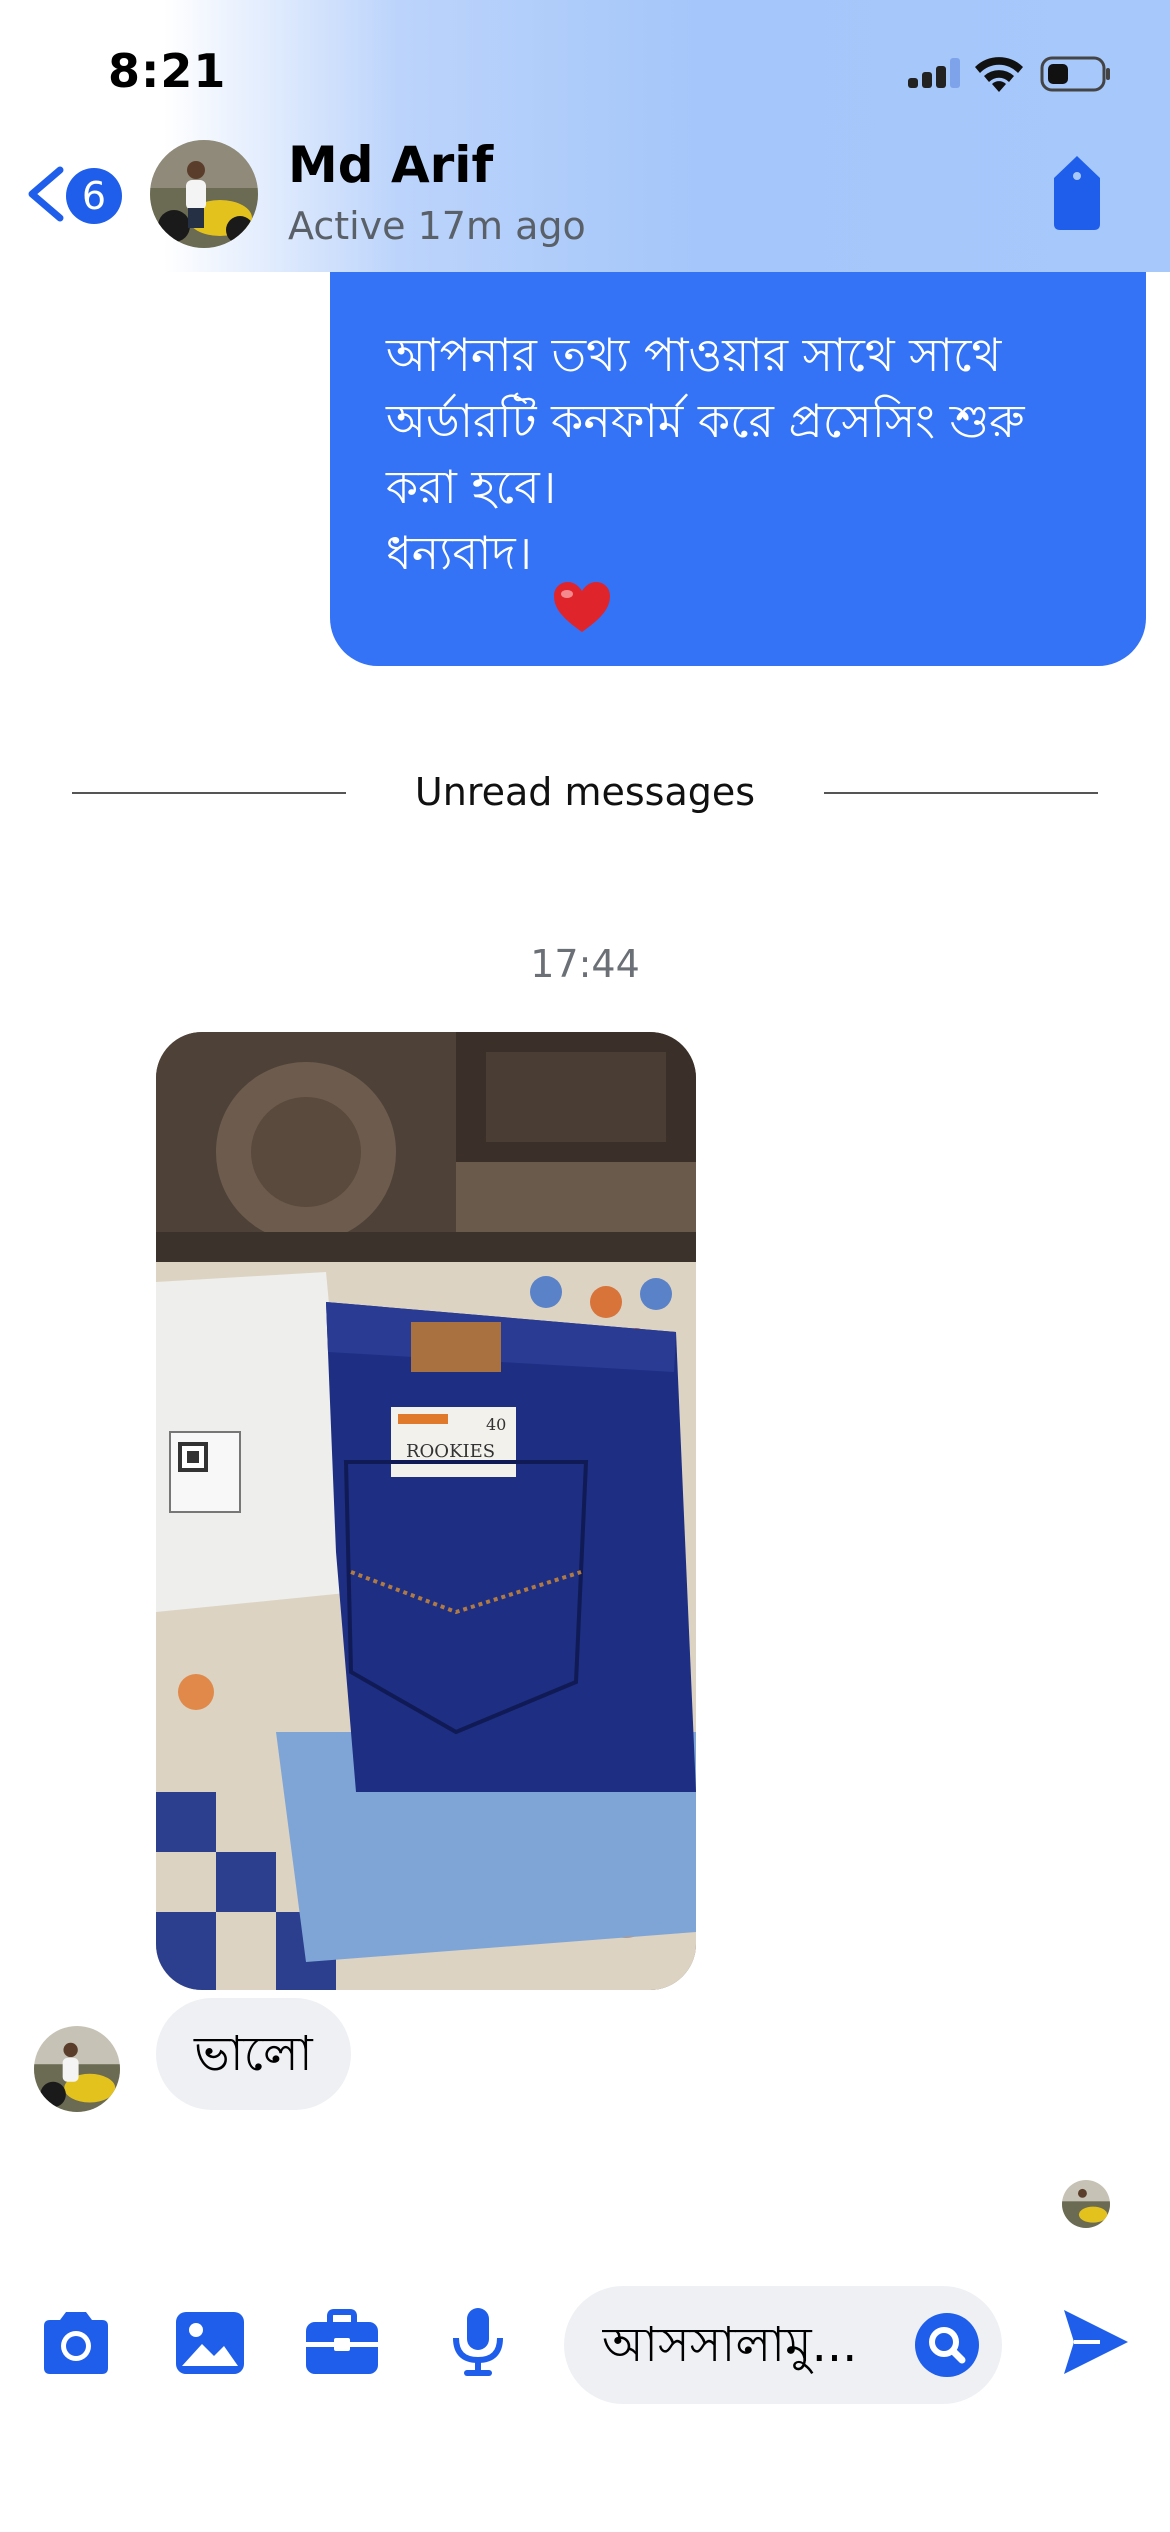 The width and height of the screenshot is (1170, 2532). What do you see at coordinates (934, 73) in the screenshot?
I see `cellular-signal-icon` at bounding box center [934, 73].